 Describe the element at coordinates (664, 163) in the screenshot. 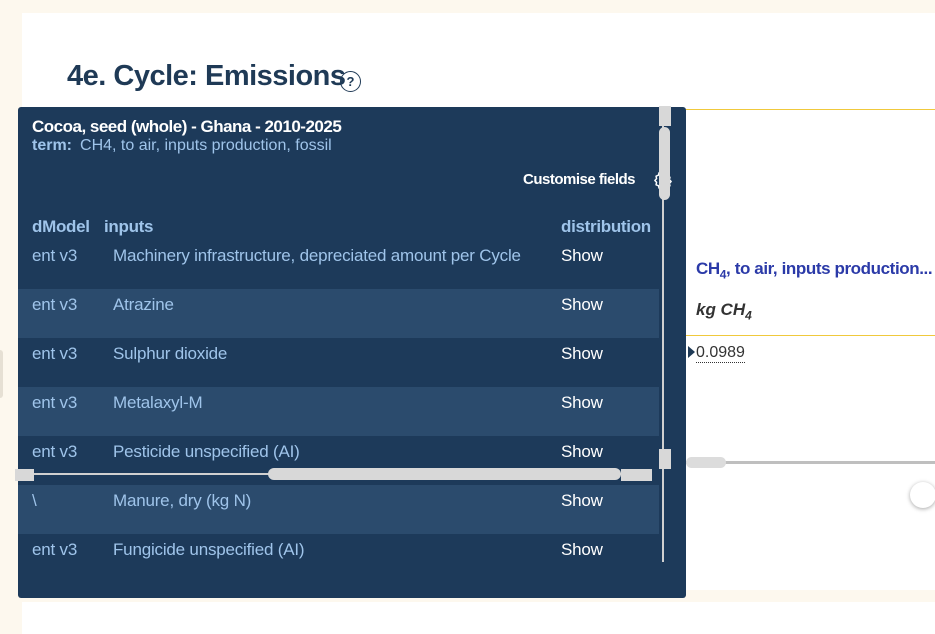

I see `tooltip-vertical-scroll-thumb` at that location.